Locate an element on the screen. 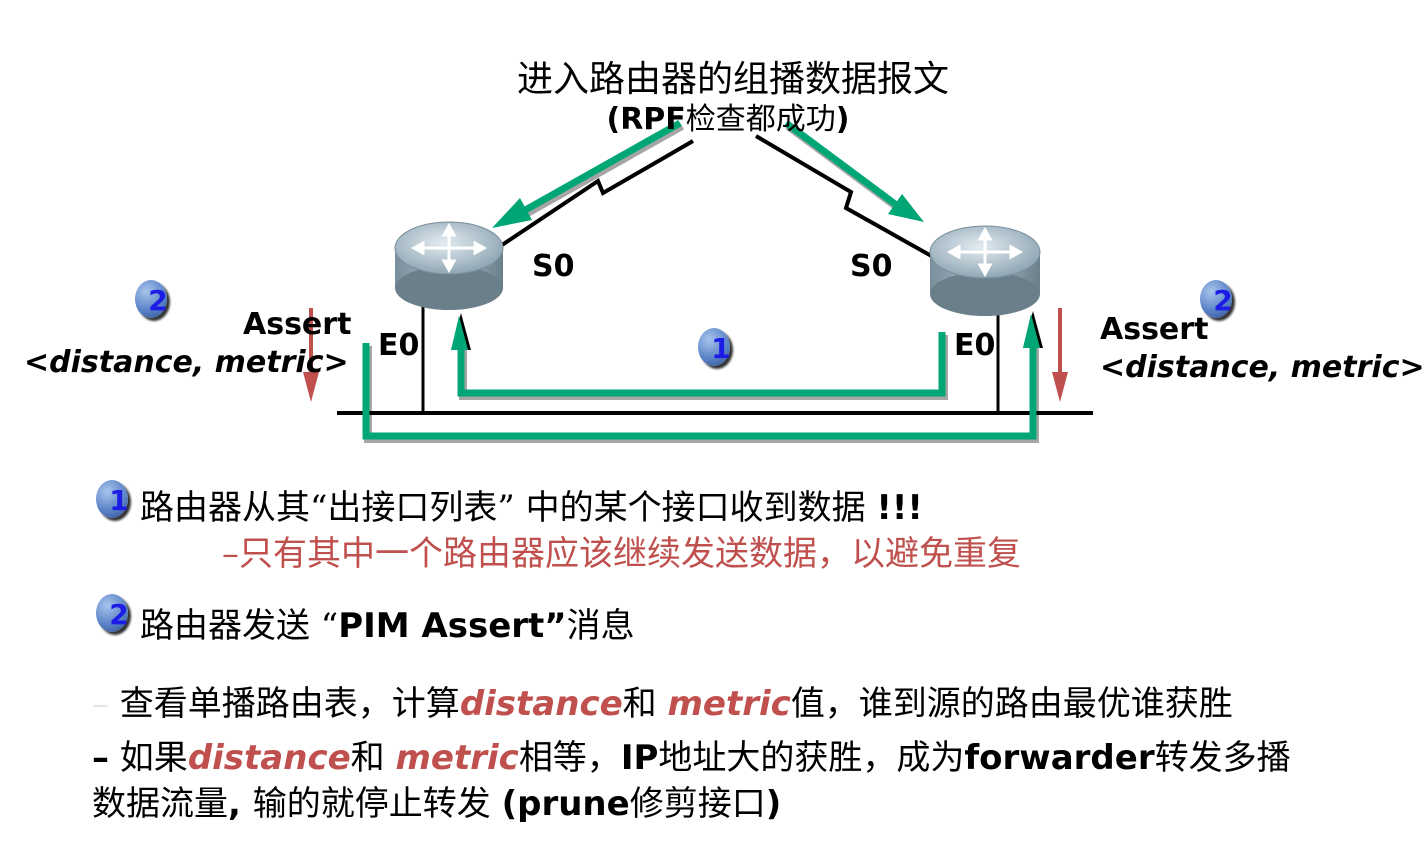  right-router-icon is located at coordinates (985, 270).